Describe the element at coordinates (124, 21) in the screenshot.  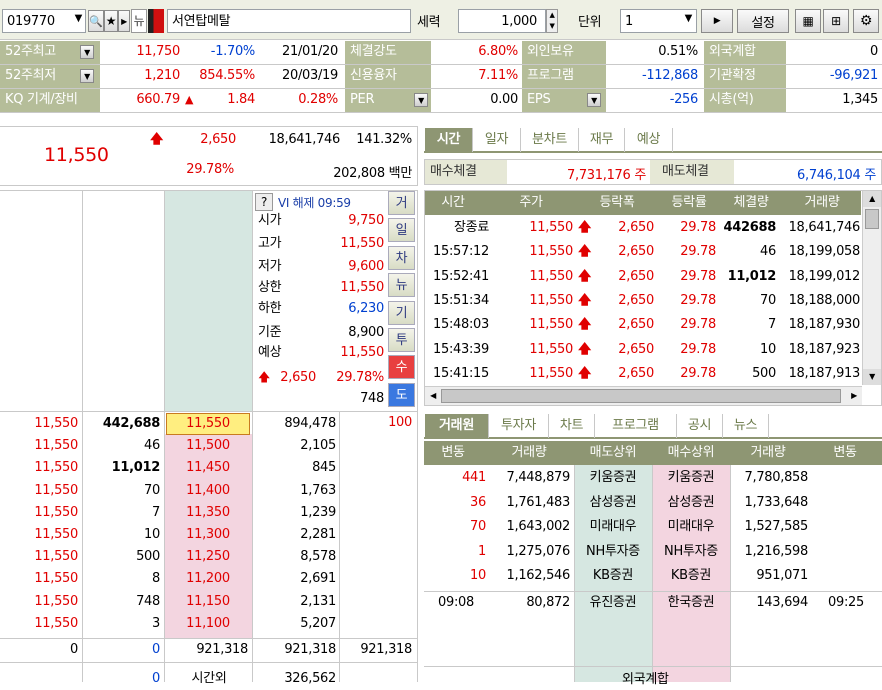
I see `next-arrow-icon: ▶` at that location.